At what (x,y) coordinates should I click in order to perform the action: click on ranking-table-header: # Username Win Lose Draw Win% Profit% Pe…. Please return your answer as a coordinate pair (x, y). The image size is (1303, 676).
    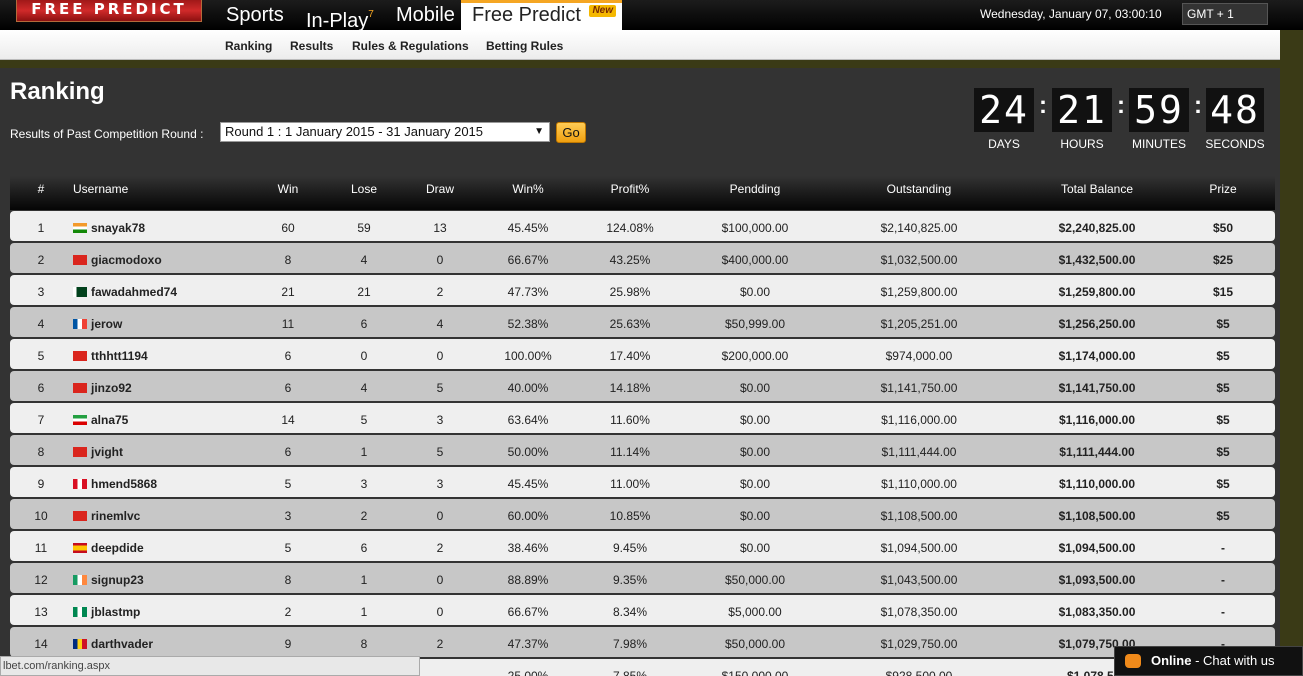
    Looking at the image, I should click on (642, 193).